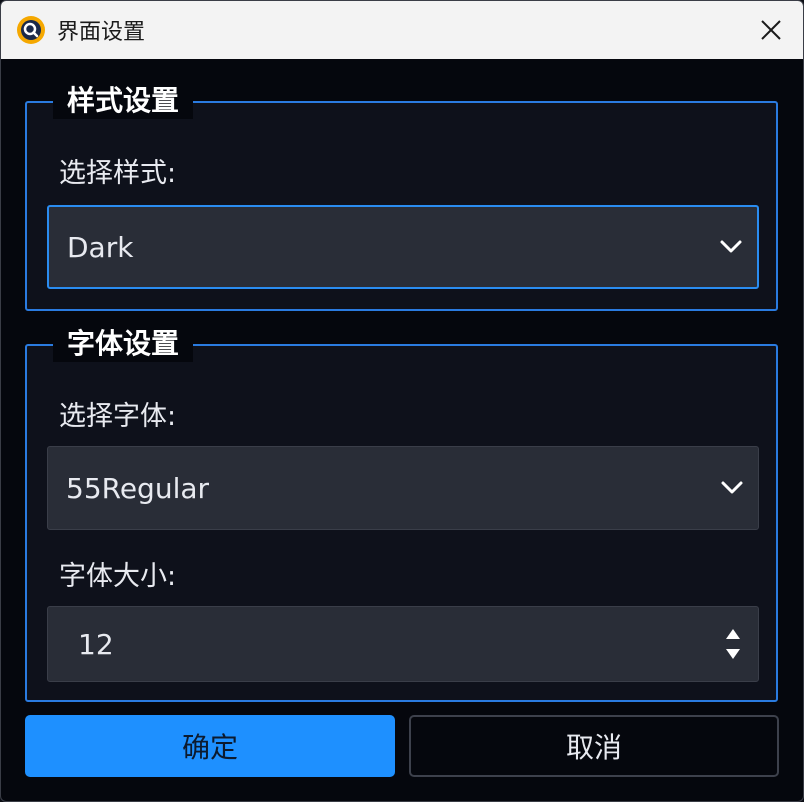 The image size is (804, 802). I want to click on font-dropdown-value: 55Regular, so click(138, 488).